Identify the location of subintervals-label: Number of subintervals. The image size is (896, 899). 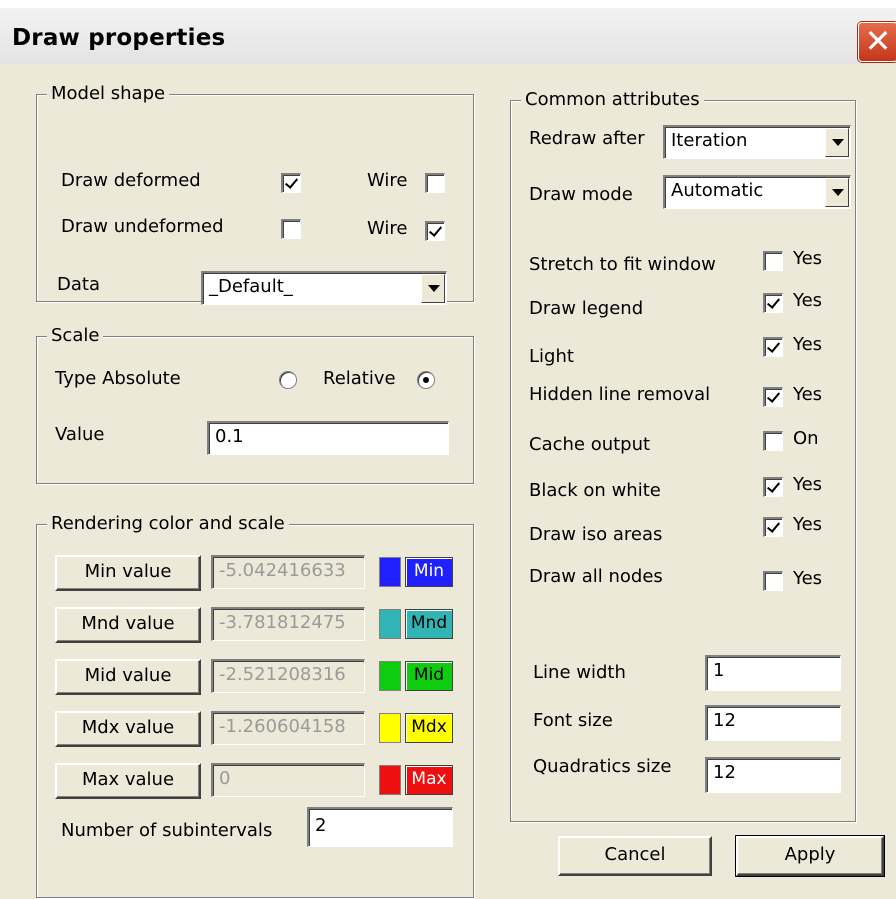
(167, 830).